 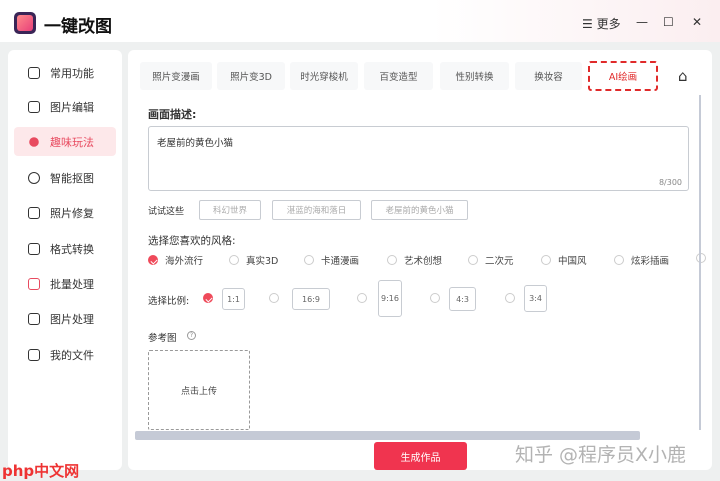 I want to click on tab-ai-painting: AI绘画, so click(x=623, y=76).